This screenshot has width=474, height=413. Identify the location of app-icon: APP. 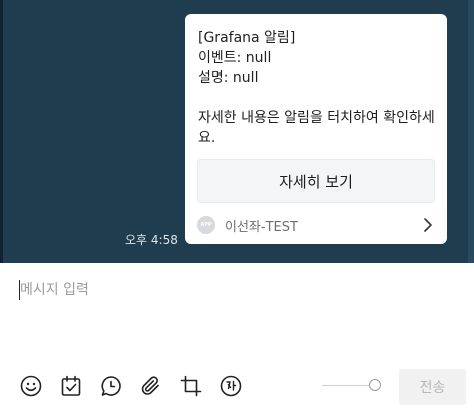
(206, 225).